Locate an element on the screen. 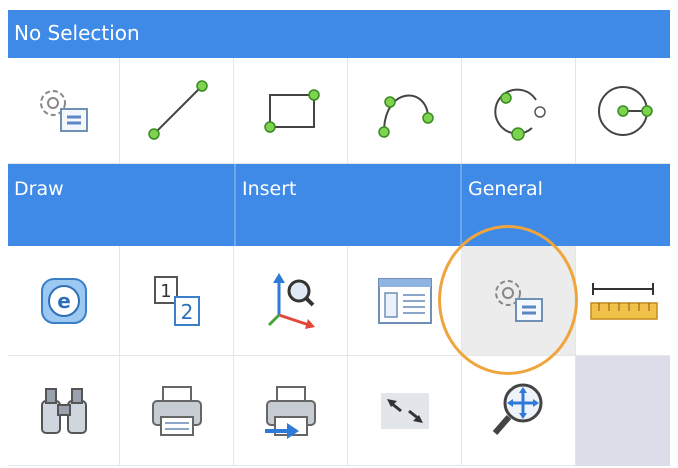 Image resolution: width=678 pixels, height=468 pixels. layout-panel-icon is located at coordinates (404, 300).